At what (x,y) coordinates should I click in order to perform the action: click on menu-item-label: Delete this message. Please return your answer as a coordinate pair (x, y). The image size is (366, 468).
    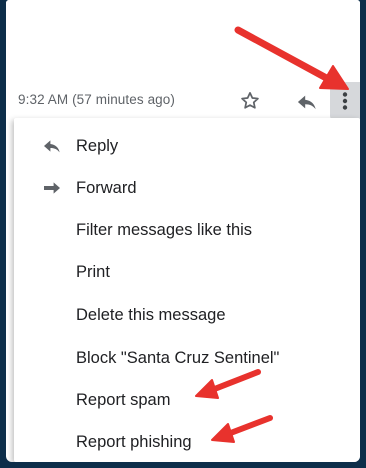
    Looking at the image, I should click on (151, 314).